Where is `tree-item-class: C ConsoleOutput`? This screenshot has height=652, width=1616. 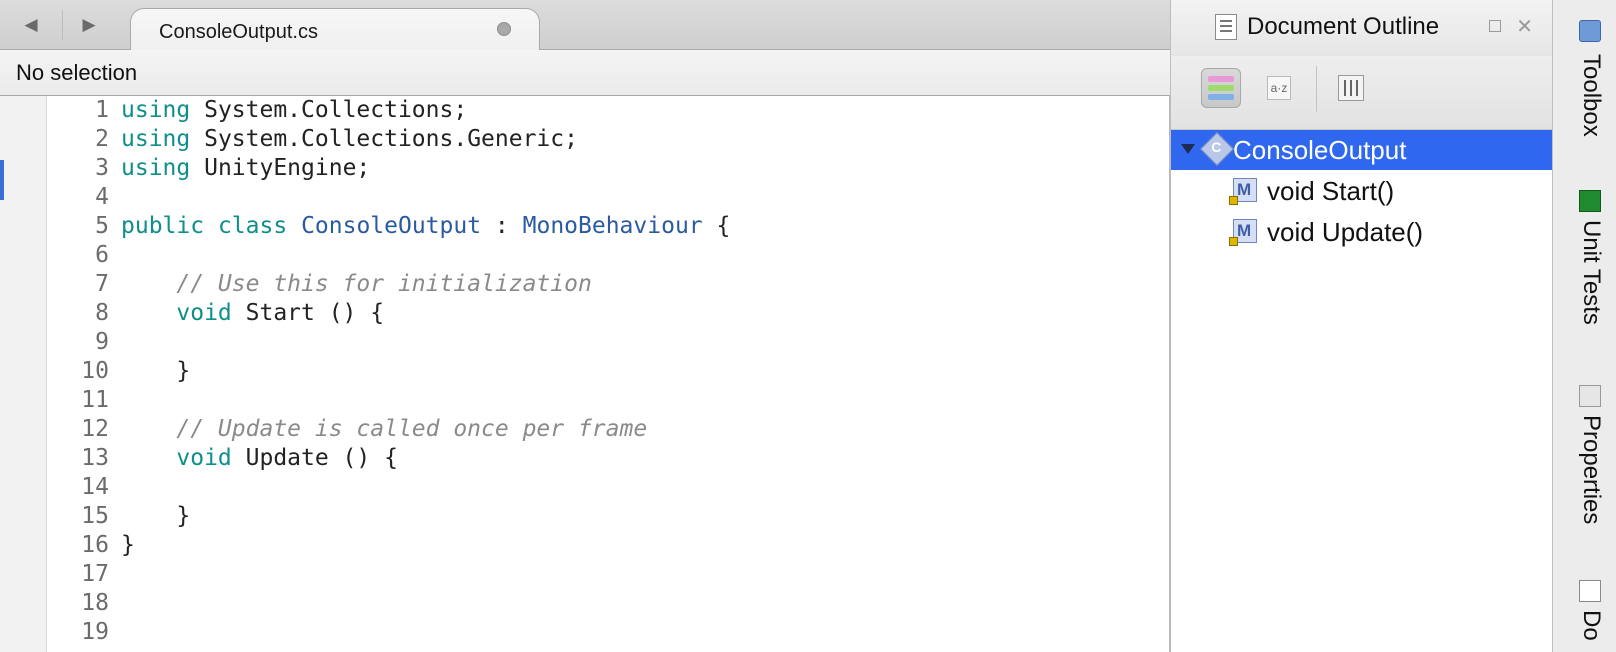
tree-item-class: C ConsoleOutput is located at coordinates (1362, 150).